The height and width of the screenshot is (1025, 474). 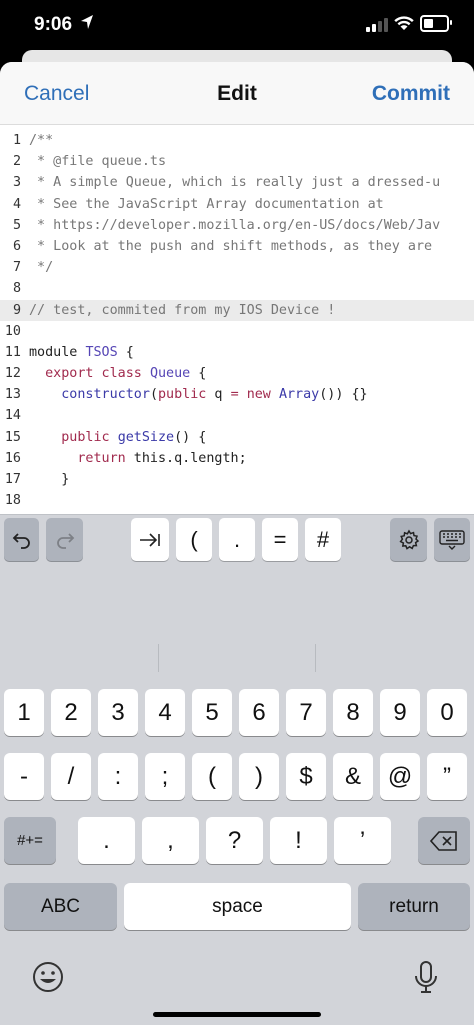 I want to click on undo-button, so click(x=21, y=539).